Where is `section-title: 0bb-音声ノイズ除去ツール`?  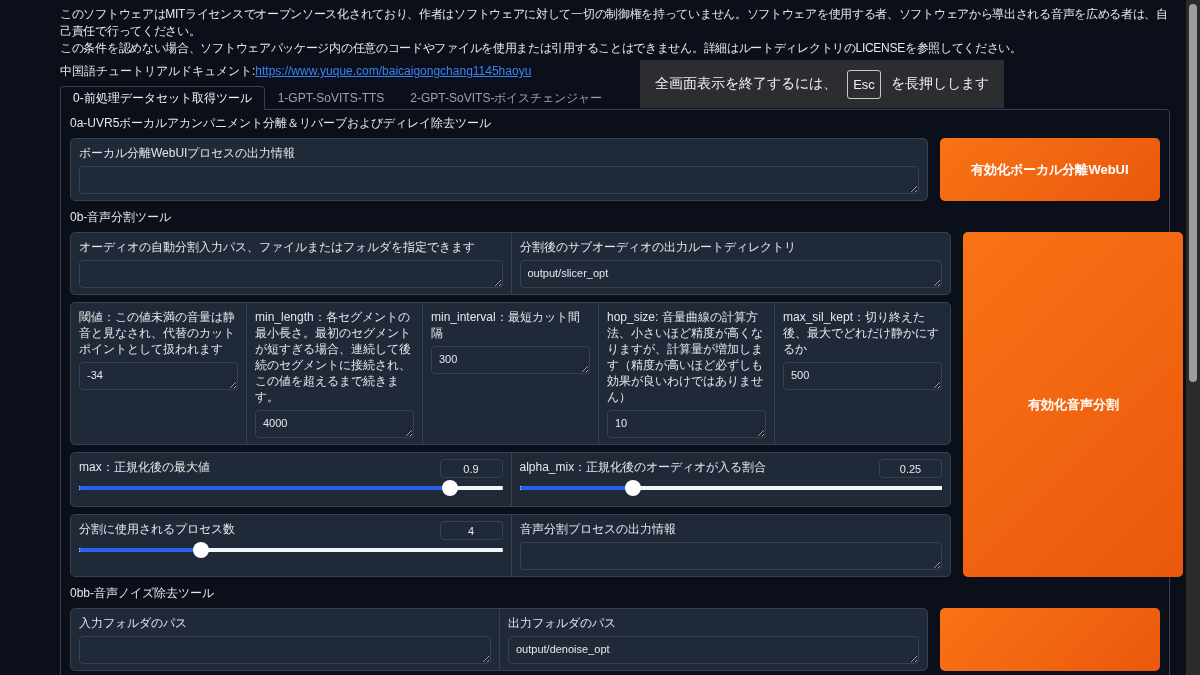
section-title: 0bb-音声ノイズ除去ツール is located at coordinates (143, 593).